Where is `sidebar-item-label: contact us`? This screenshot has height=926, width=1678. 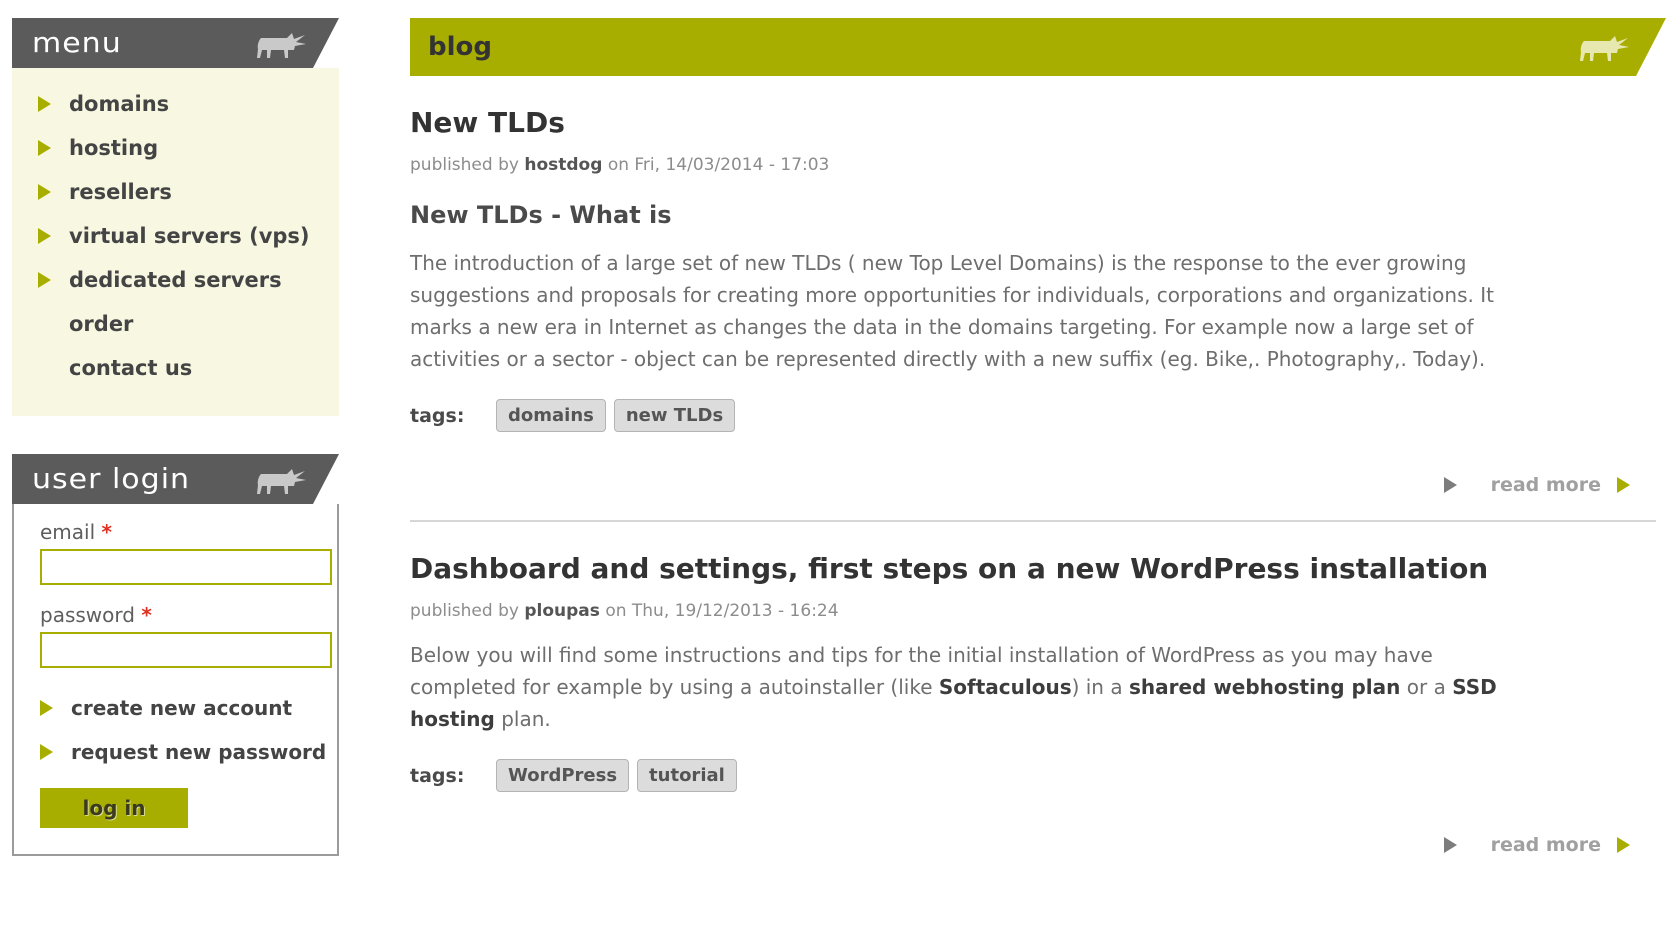
sidebar-item-label: contact us is located at coordinates (131, 368).